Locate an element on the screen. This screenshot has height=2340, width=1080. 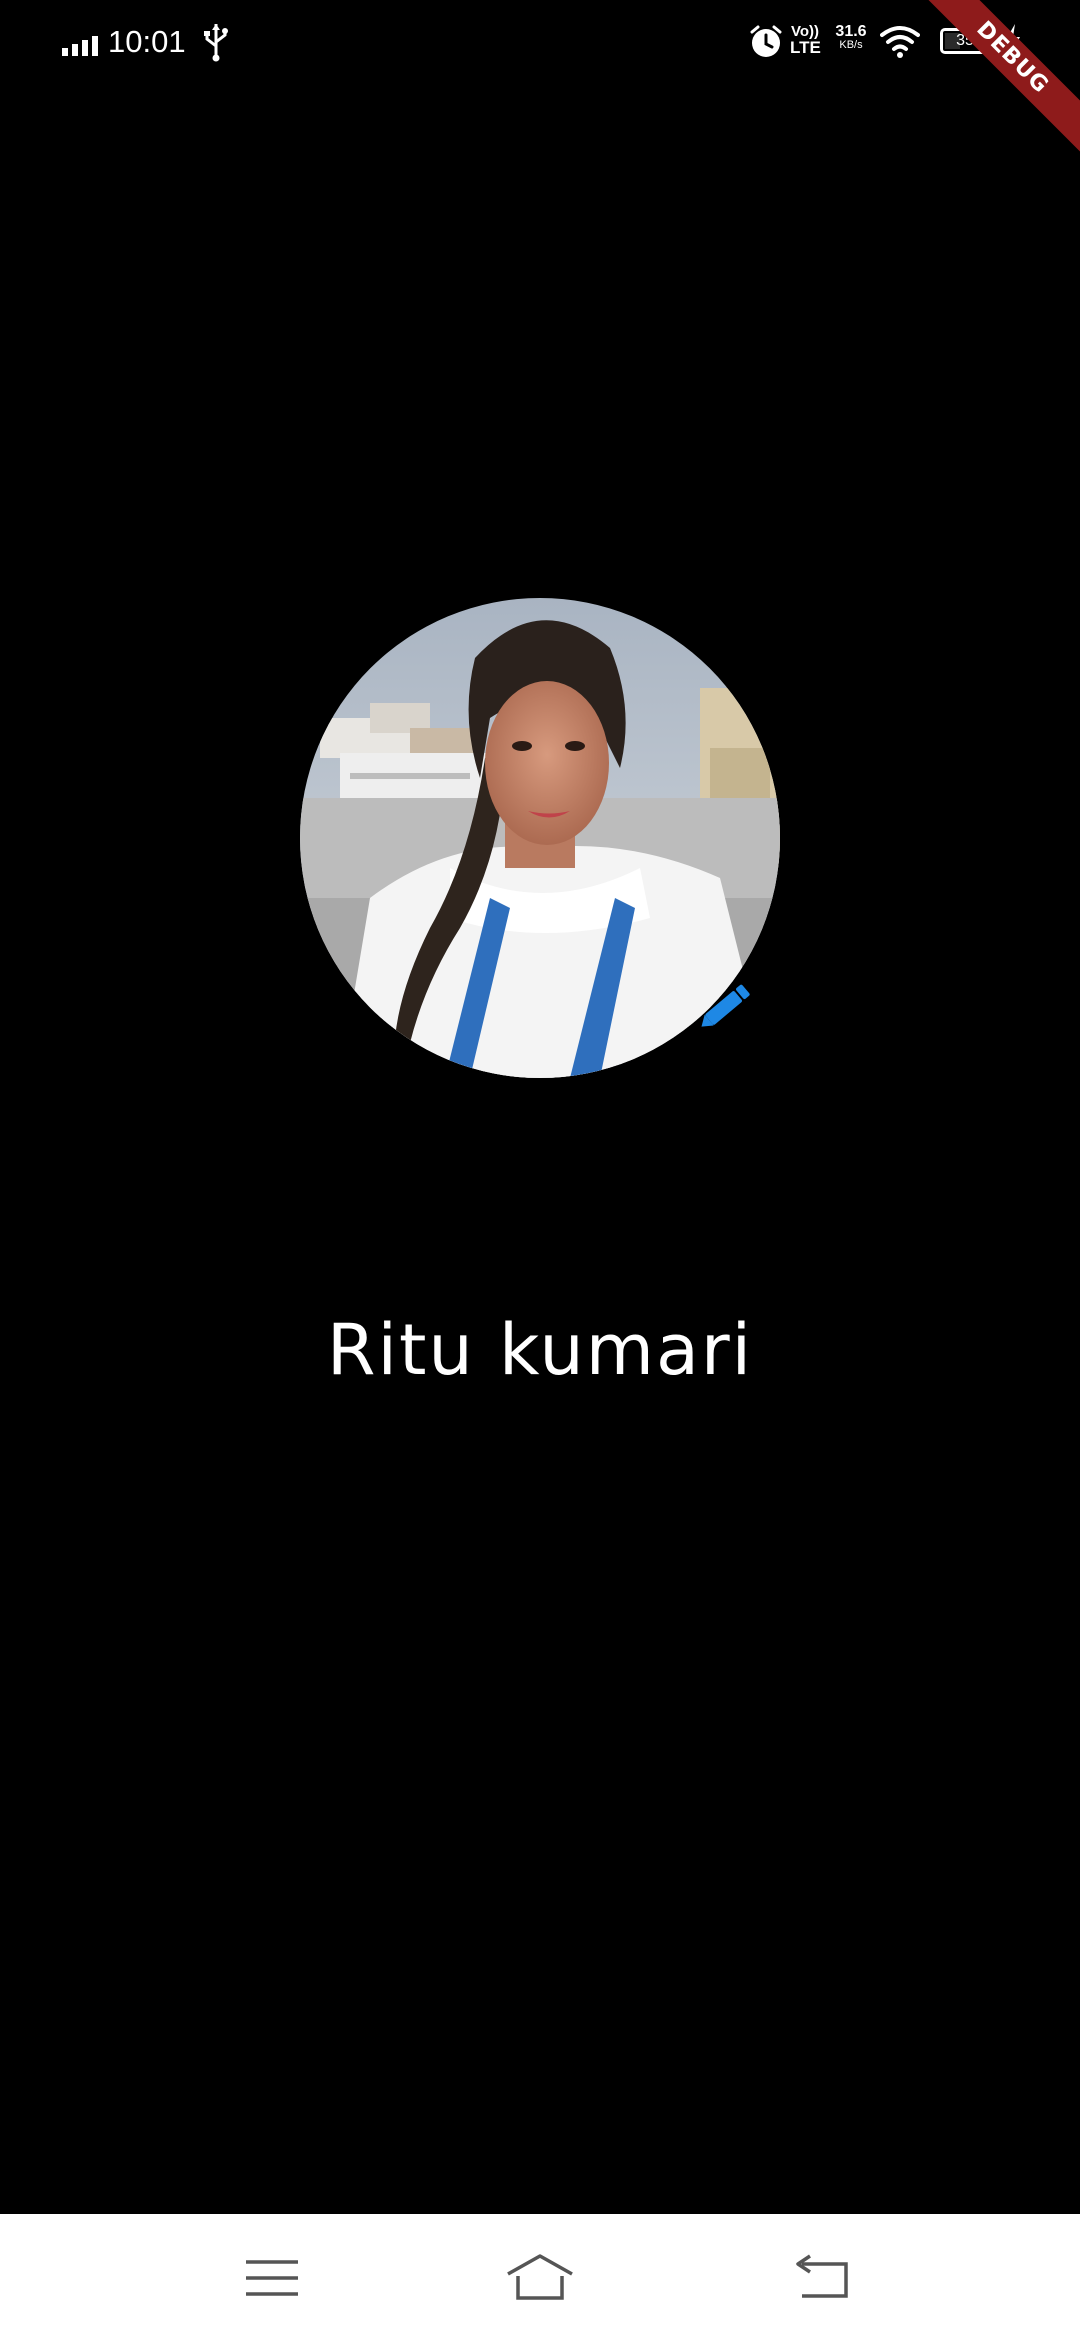
speed-value: 31.6 is located at coordinates (851, 31).